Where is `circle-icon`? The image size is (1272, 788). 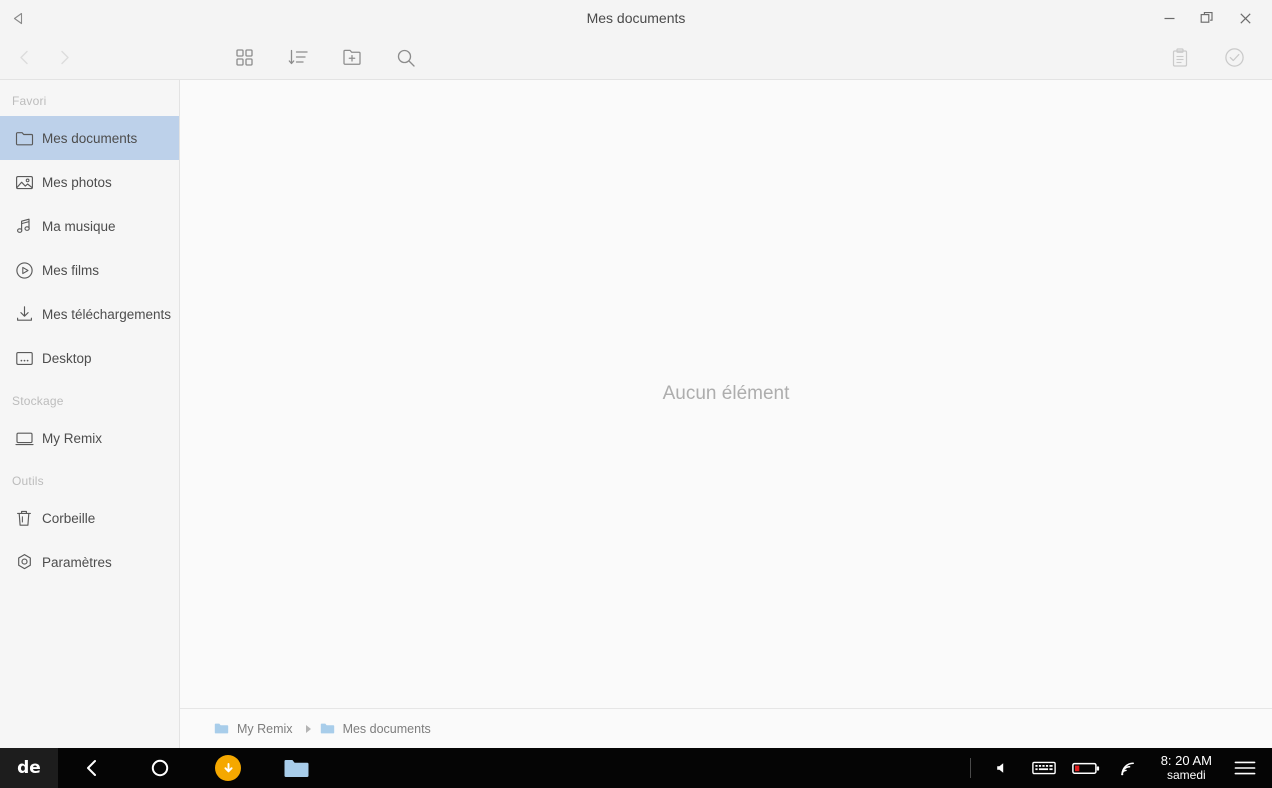 circle-icon is located at coordinates (160, 768).